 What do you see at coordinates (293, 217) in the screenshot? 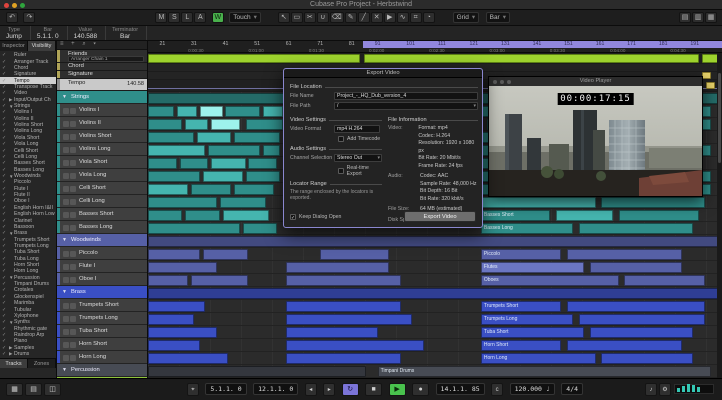
I see `keep-dialog-open-box: ✓` at bounding box center [293, 217].